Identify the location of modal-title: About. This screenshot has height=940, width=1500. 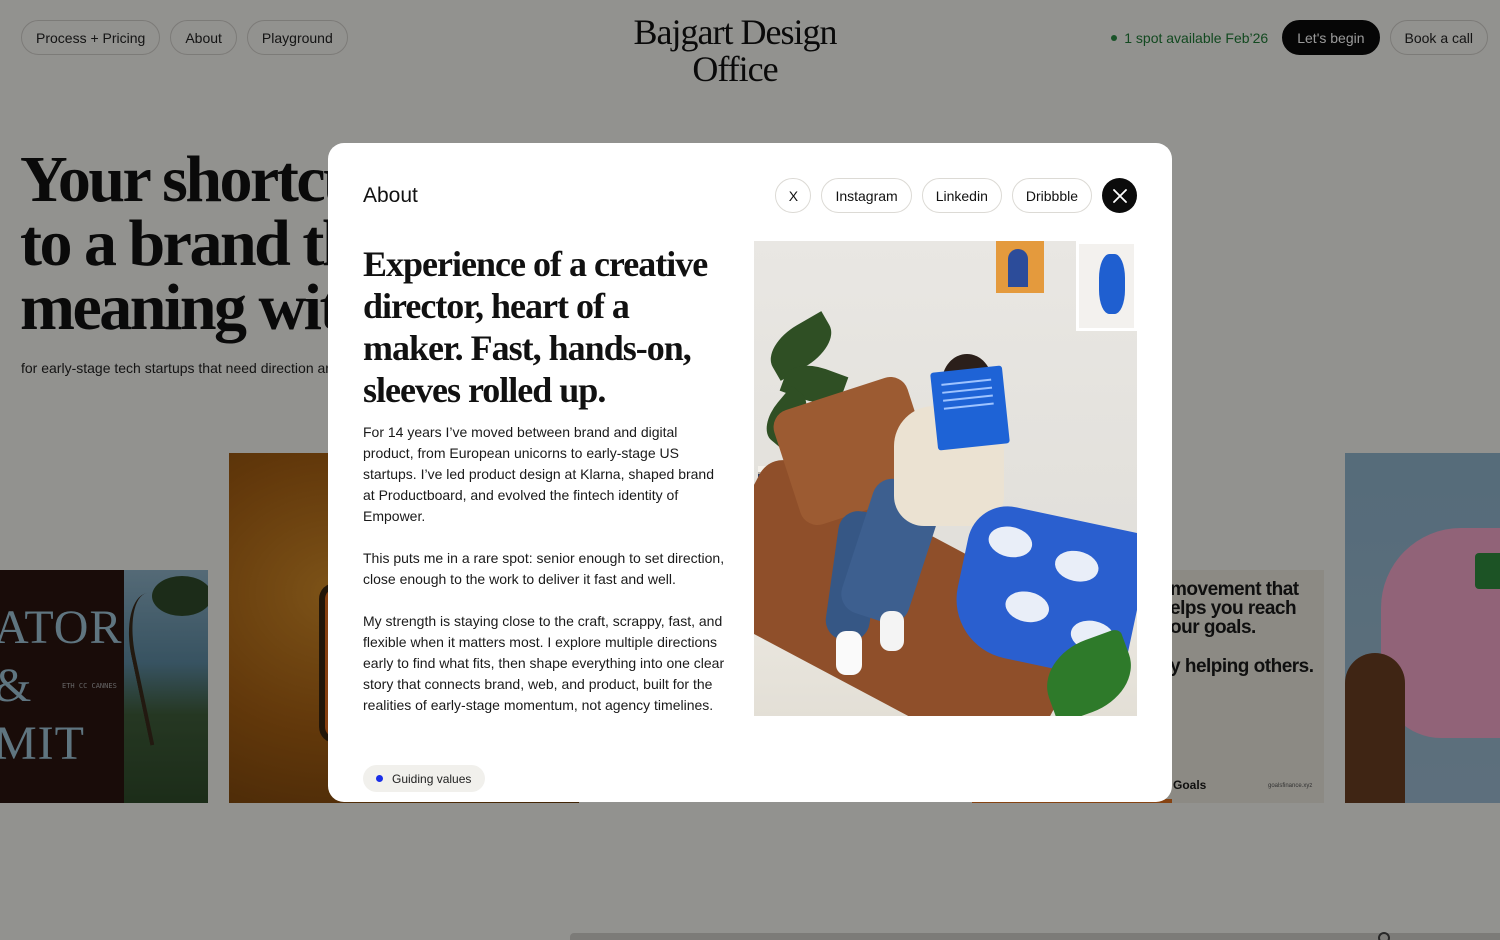
(390, 195).